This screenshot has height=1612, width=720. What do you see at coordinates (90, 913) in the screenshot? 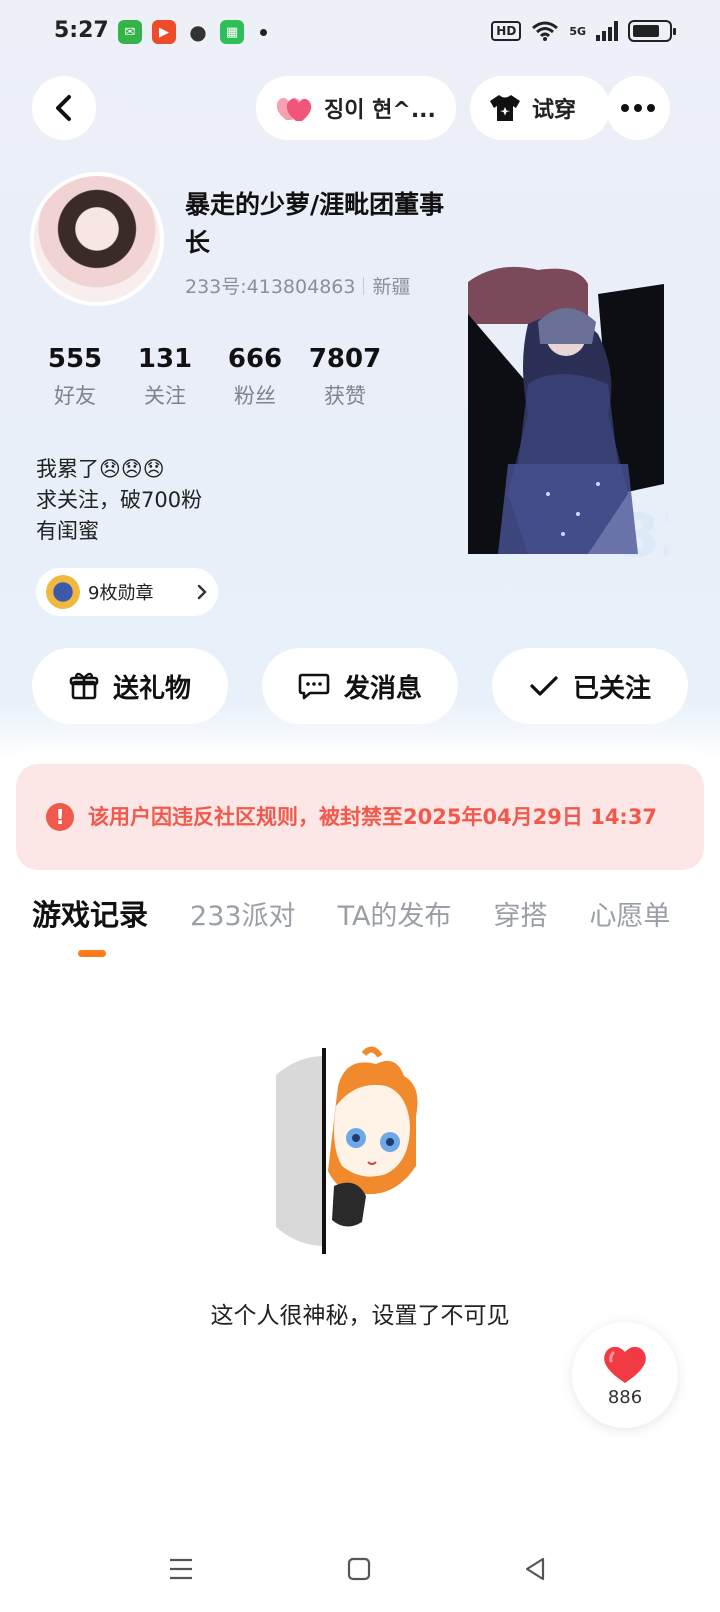
I see `tab-game-records: 游戏记录` at bounding box center [90, 913].